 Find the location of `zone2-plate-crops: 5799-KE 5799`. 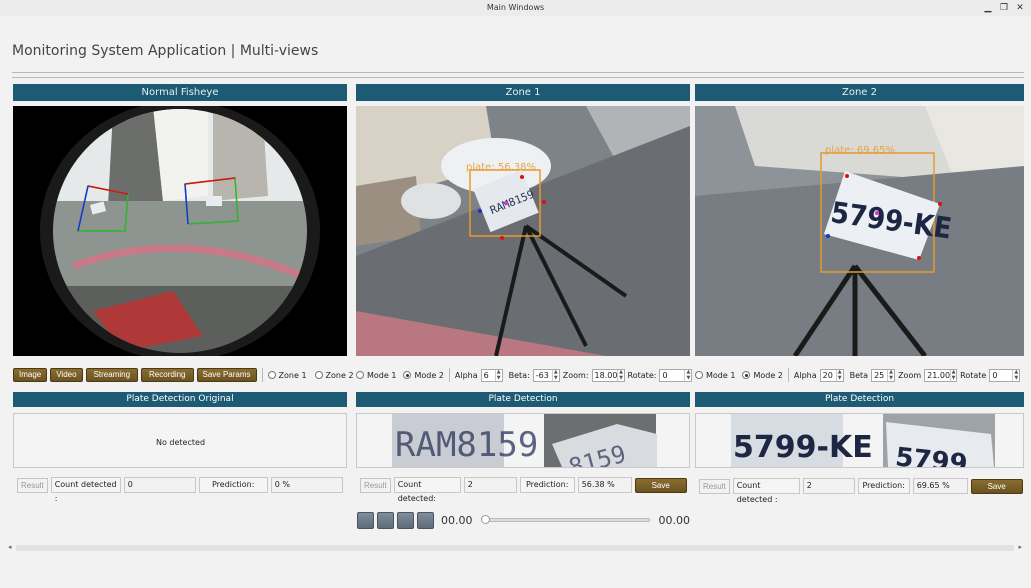

zone2-plate-crops: 5799-KE 5799 is located at coordinates (863, 440).